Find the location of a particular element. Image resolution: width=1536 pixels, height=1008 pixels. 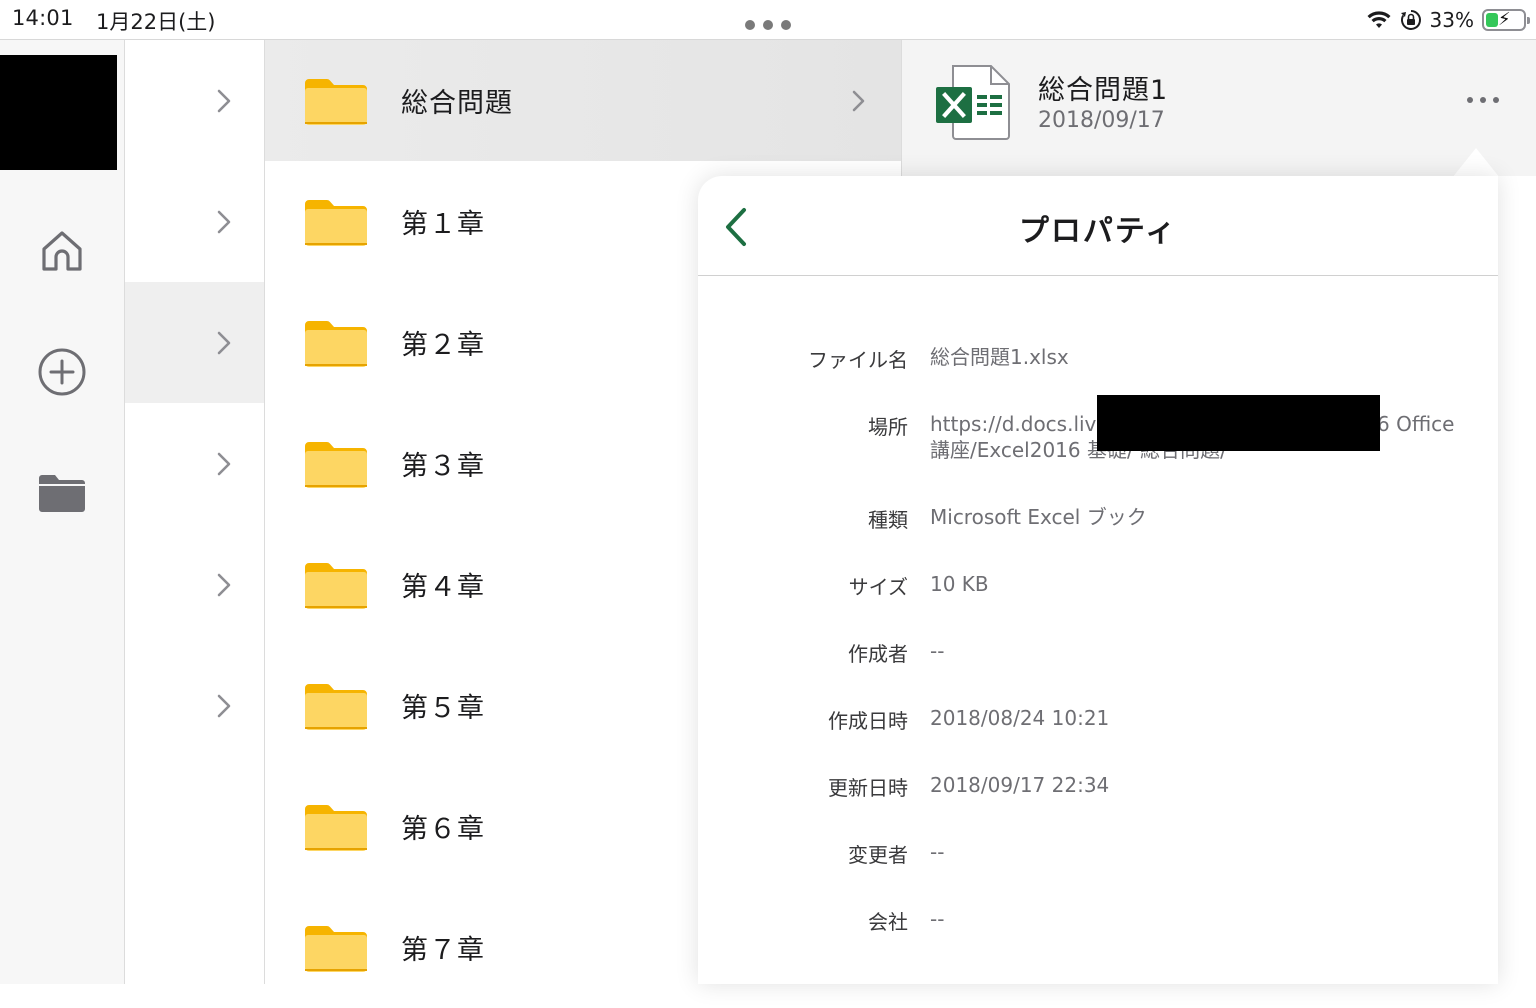

orientation-lock-icon is located at coordinates (1410, 20).